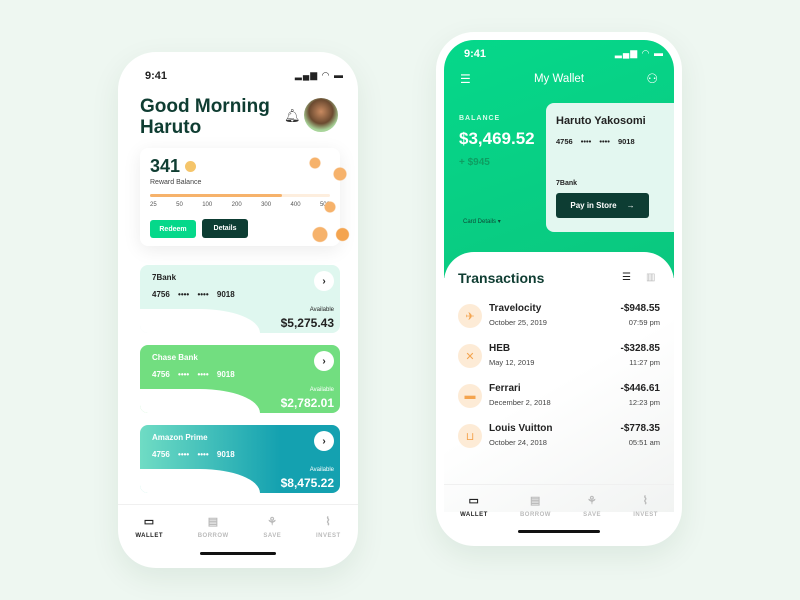 Image resolution: width=800 pixels, height=600 pixels. Describe the element at coordinates (307, 403) in the screenshot. I see `card-amount: $2,782.01` at that location.